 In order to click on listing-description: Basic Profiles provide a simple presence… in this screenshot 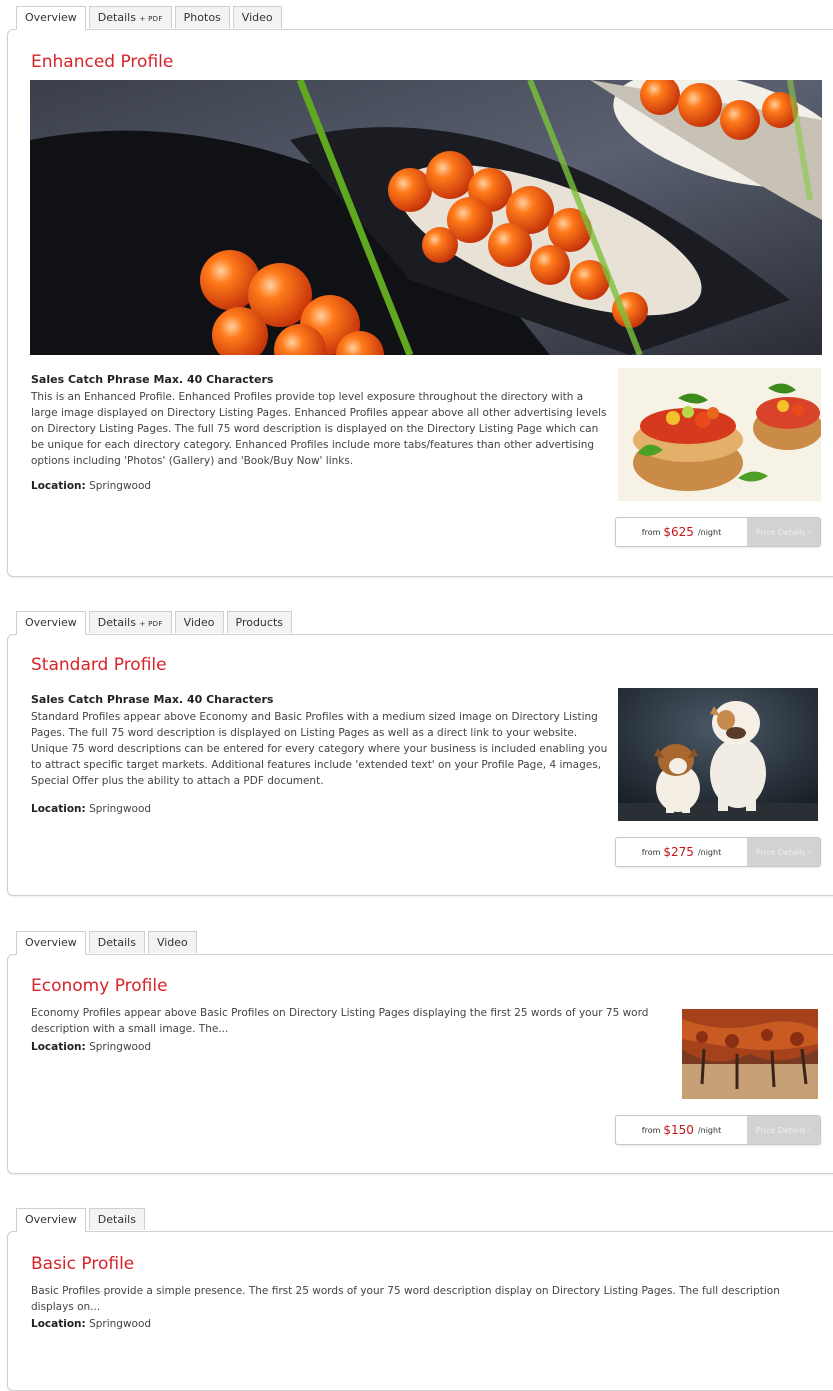, I will do `click(405, 1299)`.